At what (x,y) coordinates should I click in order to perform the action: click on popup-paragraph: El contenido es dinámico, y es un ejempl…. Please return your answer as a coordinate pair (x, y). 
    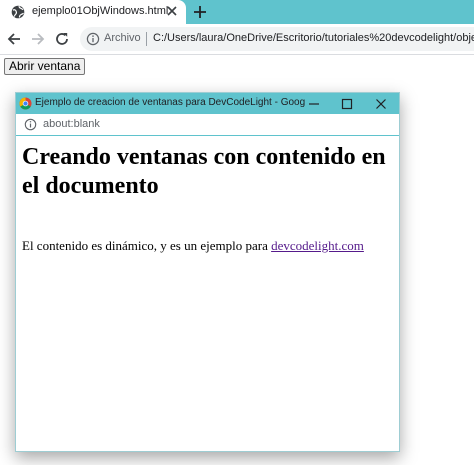
    Looking at the image, I should click on (207, 246).